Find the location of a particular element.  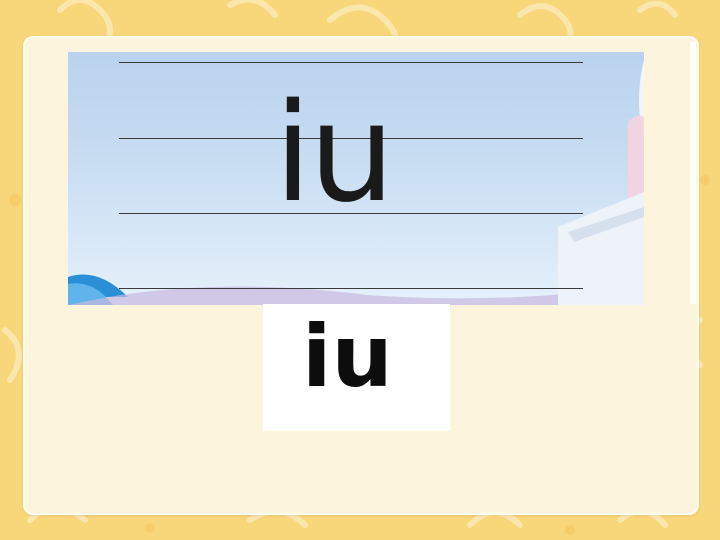

pinyin-writing-text: iu is located at coordinates (334, 154).